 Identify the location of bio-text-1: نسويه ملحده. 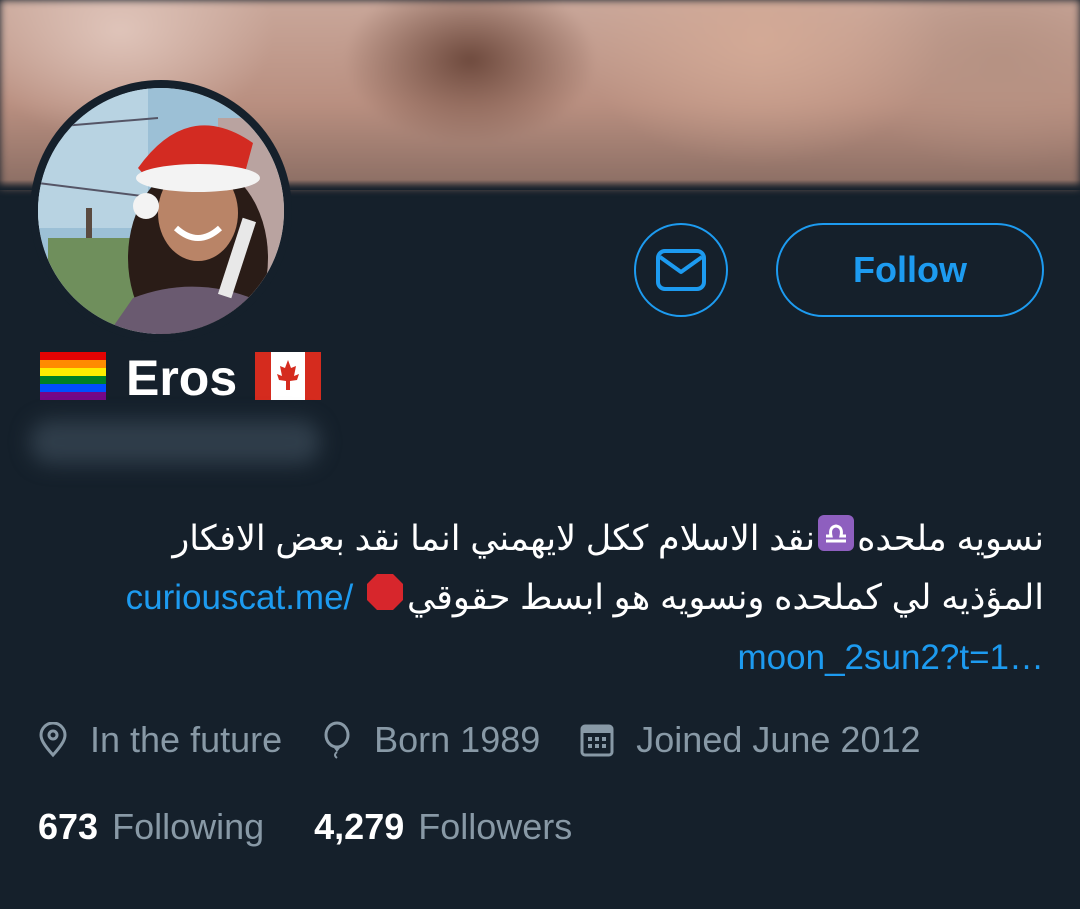
(950, 538).